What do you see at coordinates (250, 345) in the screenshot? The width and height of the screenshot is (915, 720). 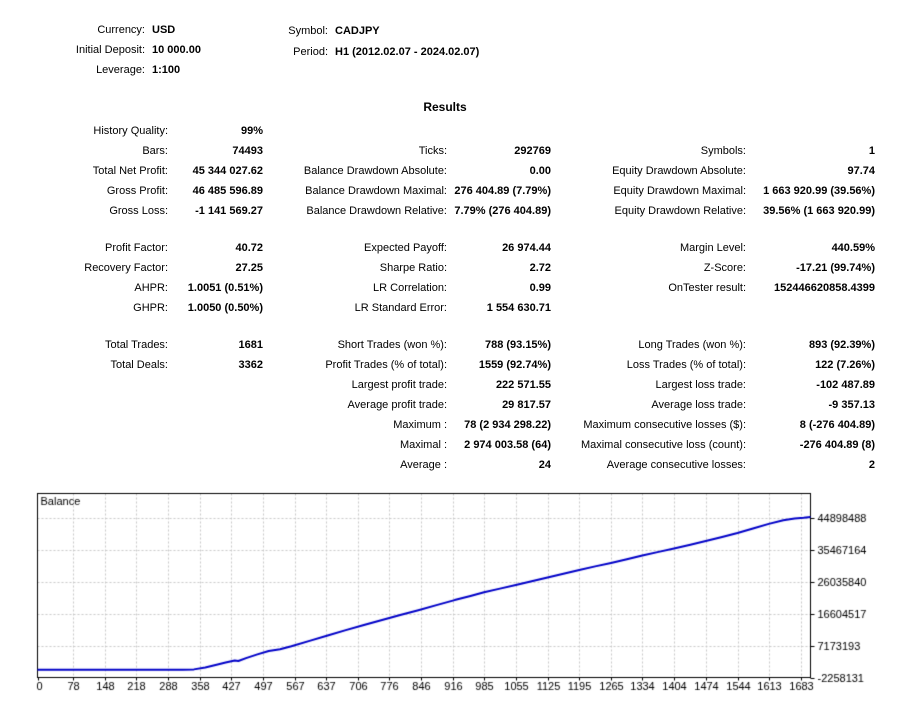 I see `stat-value: 1681` at bounding box center [250, 345].